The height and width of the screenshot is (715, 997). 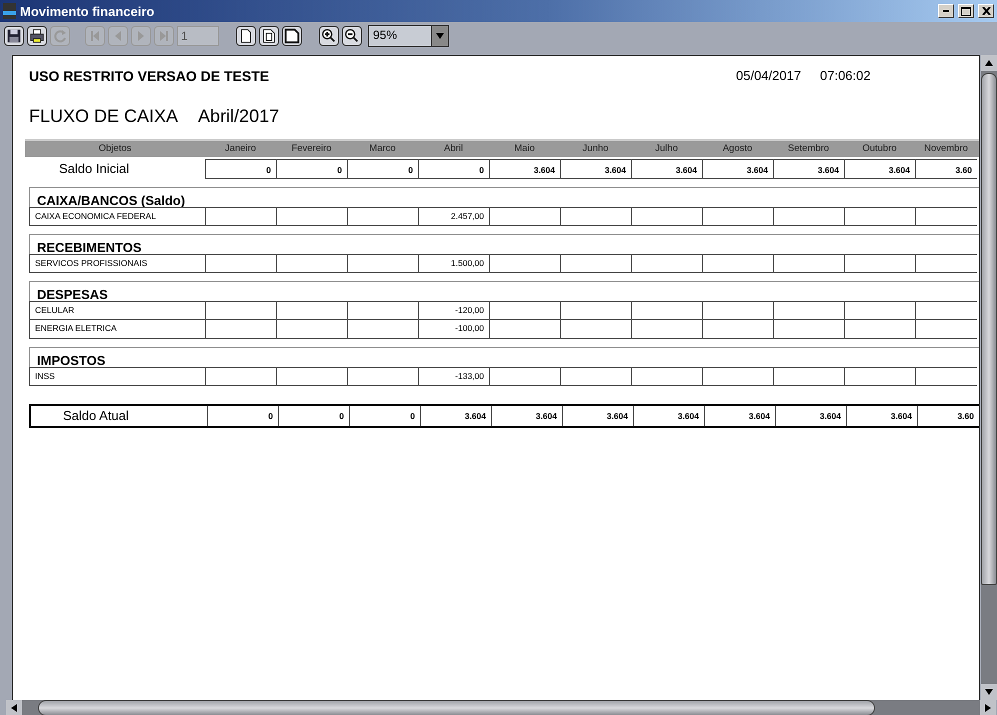 I want to click on zoom-in-icon, so click(x=329, y=36).